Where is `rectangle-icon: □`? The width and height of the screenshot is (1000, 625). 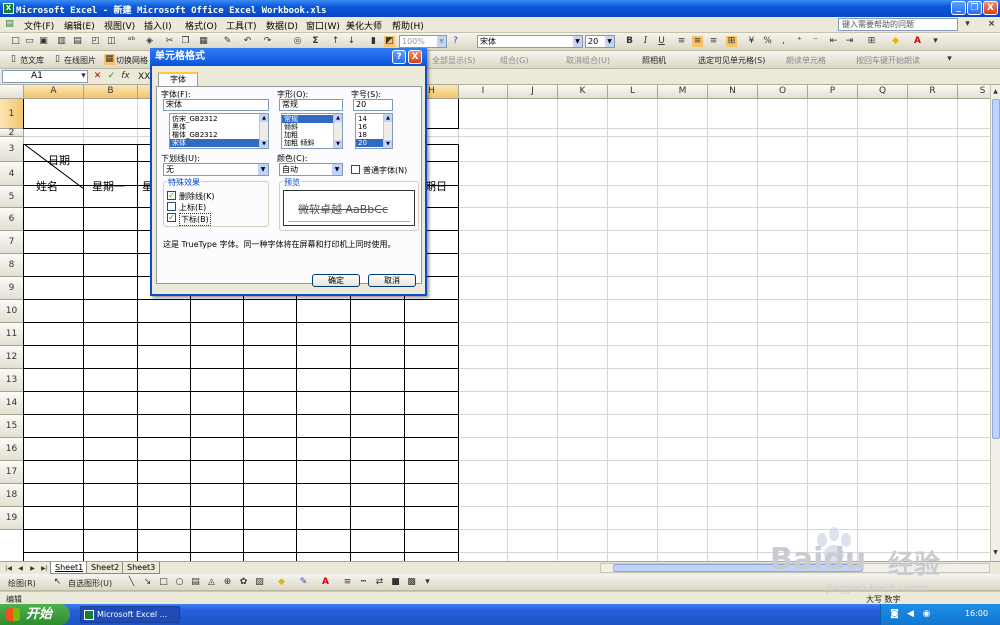
rectangle-icon: □ is located at coordinates (163, 582).